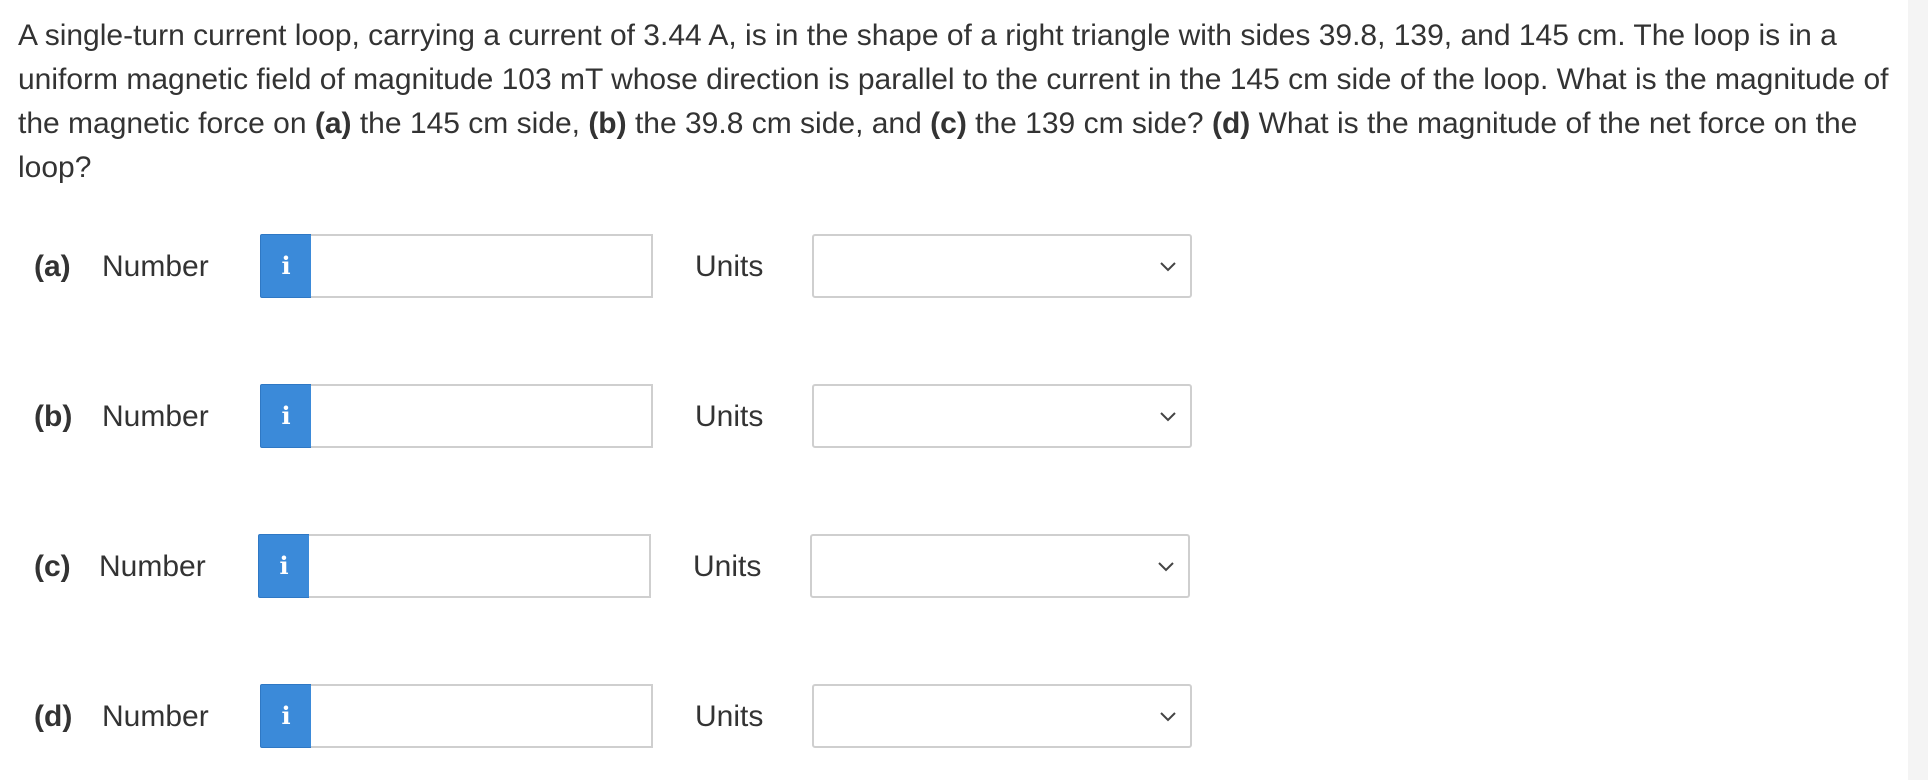 Image resolution: width=1928 pixels, height=780 pixels. I want to click on number-input-d, so click(482, 716).